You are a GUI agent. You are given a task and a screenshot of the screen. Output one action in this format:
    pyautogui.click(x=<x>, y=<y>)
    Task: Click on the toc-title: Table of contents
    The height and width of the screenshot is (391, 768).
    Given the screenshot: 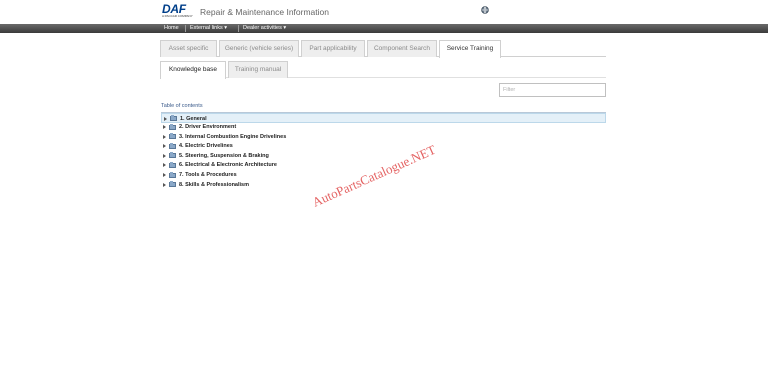 What is the action you would take?
    pyautogui.click(x=182, y=106)
    